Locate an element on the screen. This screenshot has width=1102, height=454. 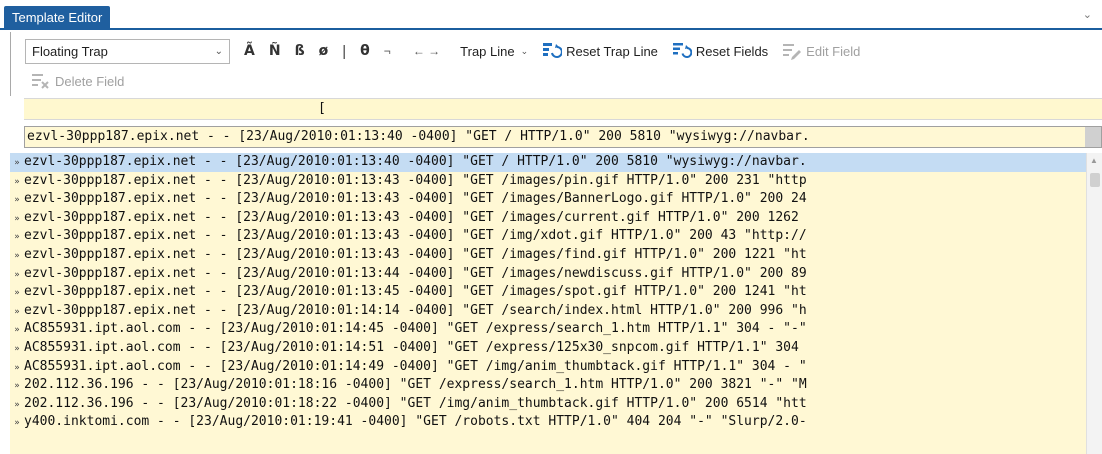
insert-char-theta-button: θ is located at coordinates (365, 51).